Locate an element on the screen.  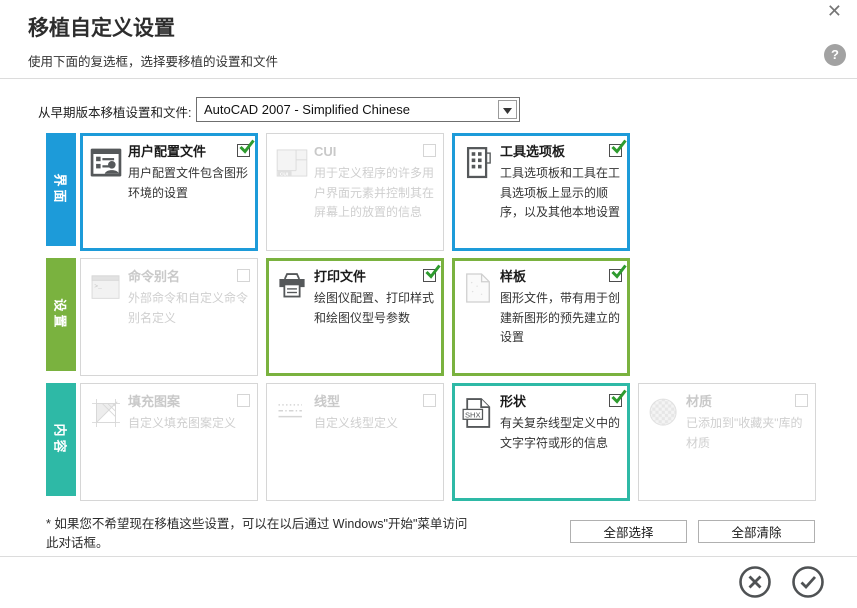
tab-settings-label: 设置 is located at coordinates (60, 314).